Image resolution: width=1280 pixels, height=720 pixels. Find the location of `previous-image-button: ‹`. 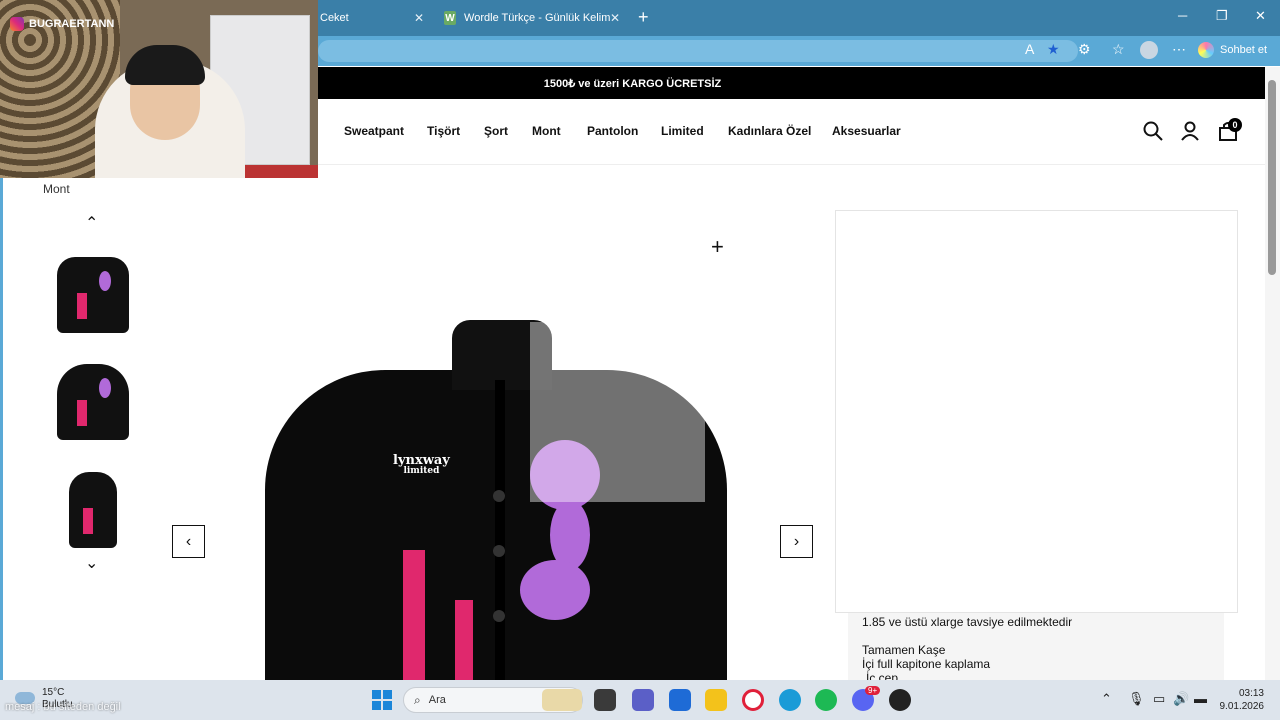

previous-image-button: ‹ is located at coordinates (188, 541).